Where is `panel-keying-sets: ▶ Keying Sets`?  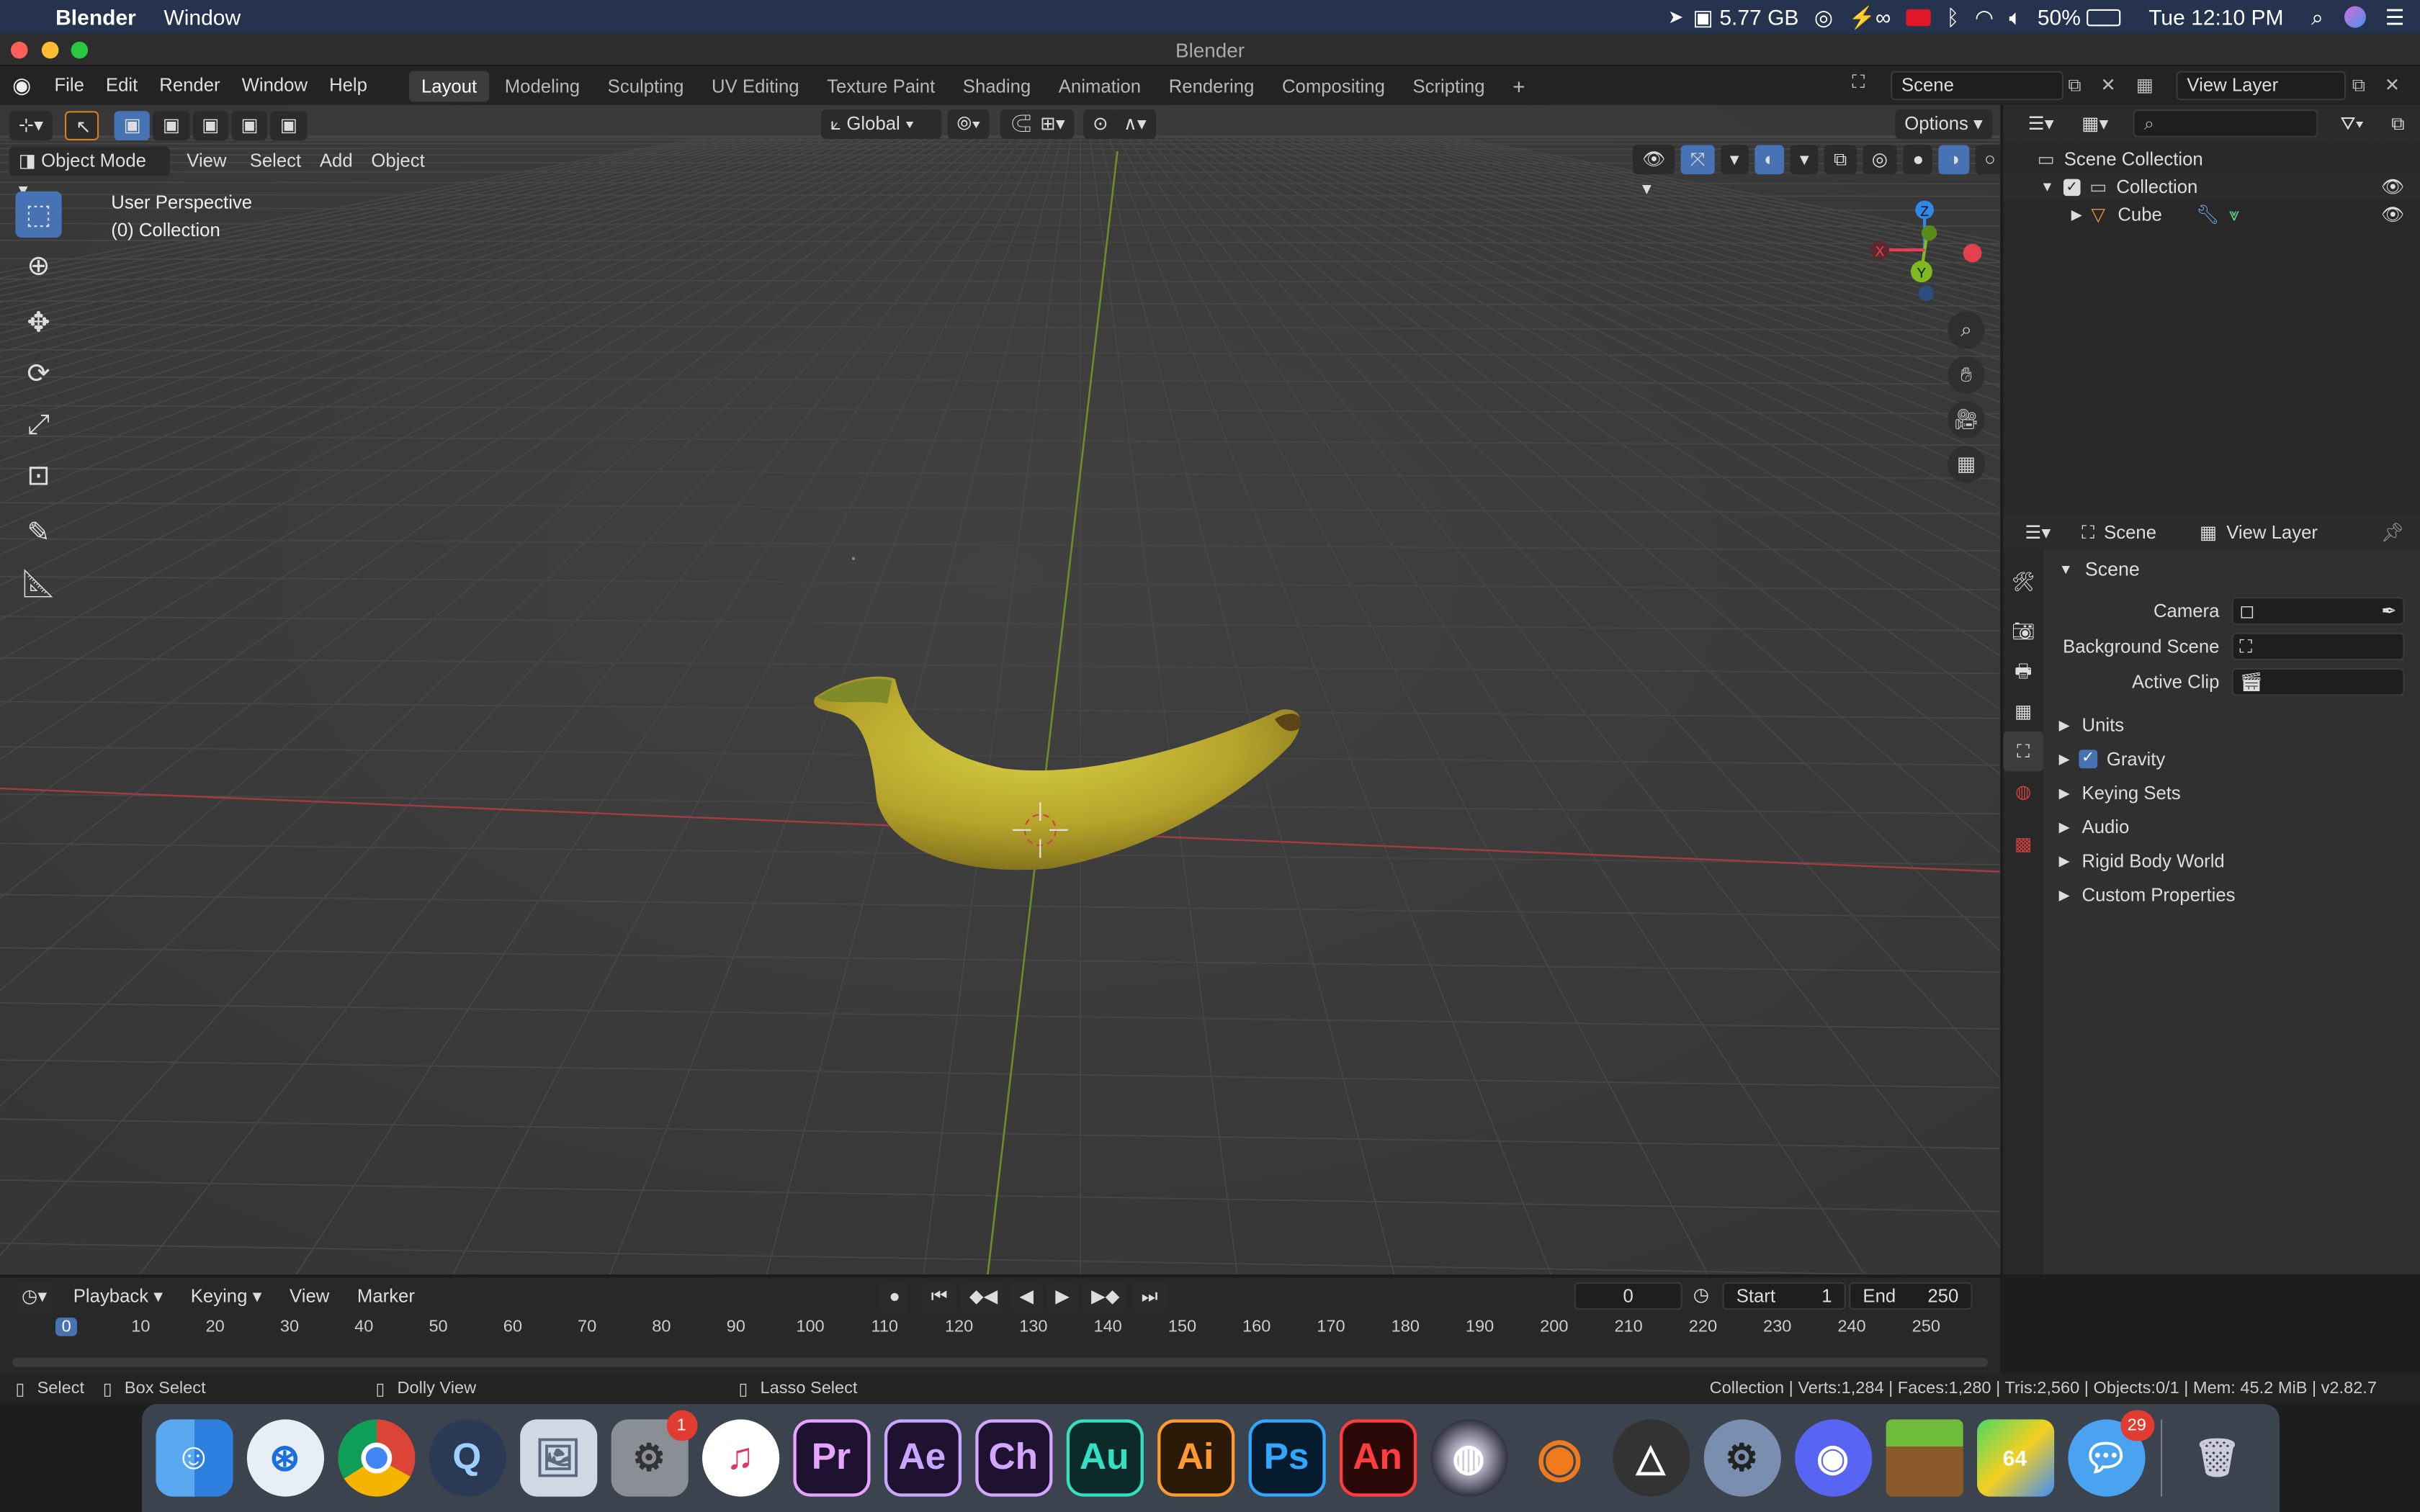 panel-keying-sets: ▶ Keying Sets is located at coordinates (2232, 793).